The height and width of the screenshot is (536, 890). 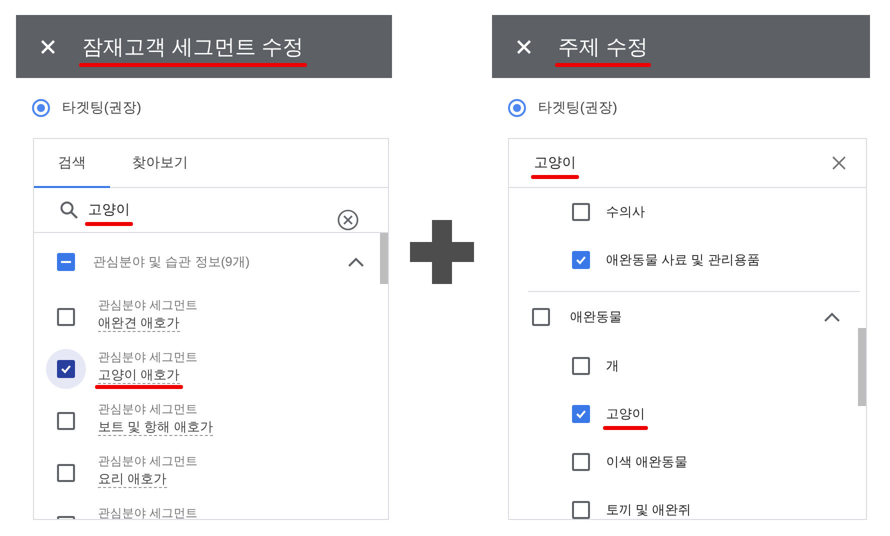 I want to click on search-icon, so click(x=69, y=210).